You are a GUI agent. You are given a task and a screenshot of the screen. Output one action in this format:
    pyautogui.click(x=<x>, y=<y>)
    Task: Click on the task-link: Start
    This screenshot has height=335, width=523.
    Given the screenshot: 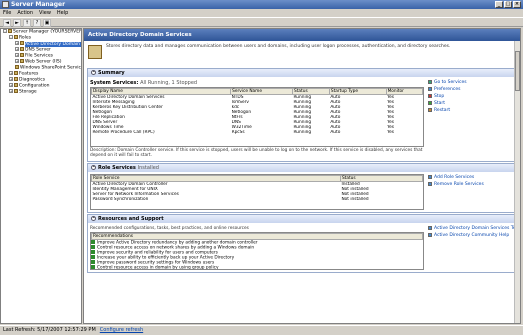 What is the action you would take?
    pyautogui.click(x=471, y=103)
    